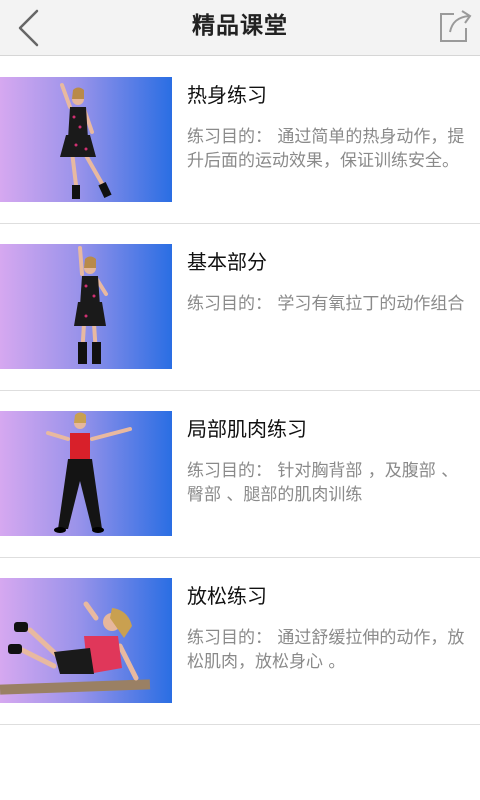 The width and height of the screenshot is (480, 800). I want to click on share-button, so click(456, 26).